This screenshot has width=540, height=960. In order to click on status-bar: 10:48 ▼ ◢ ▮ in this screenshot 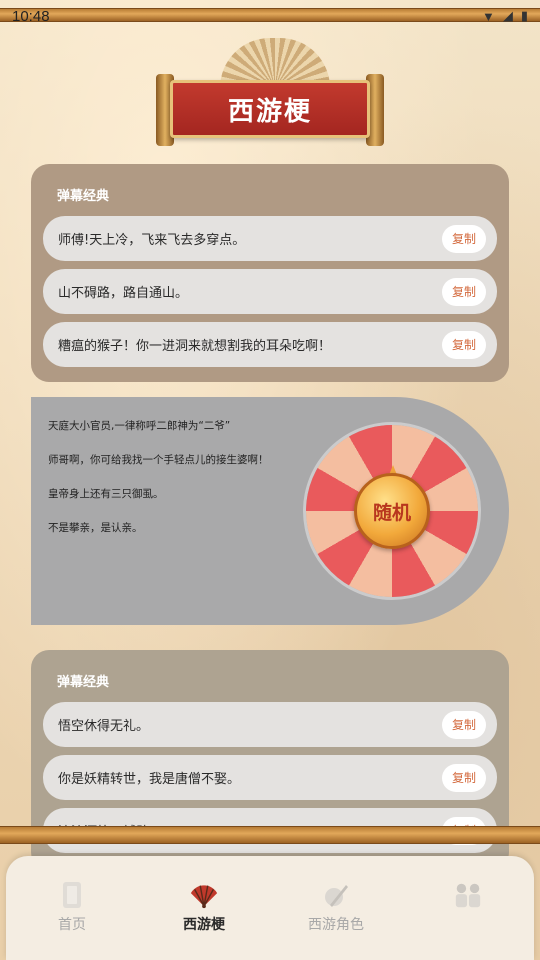, I will do `click(270, 16)`.